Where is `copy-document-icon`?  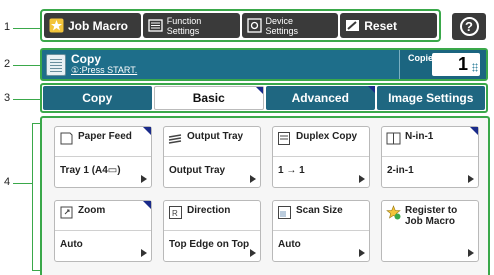 copy-document-icon is located at coordinates (56, 64).